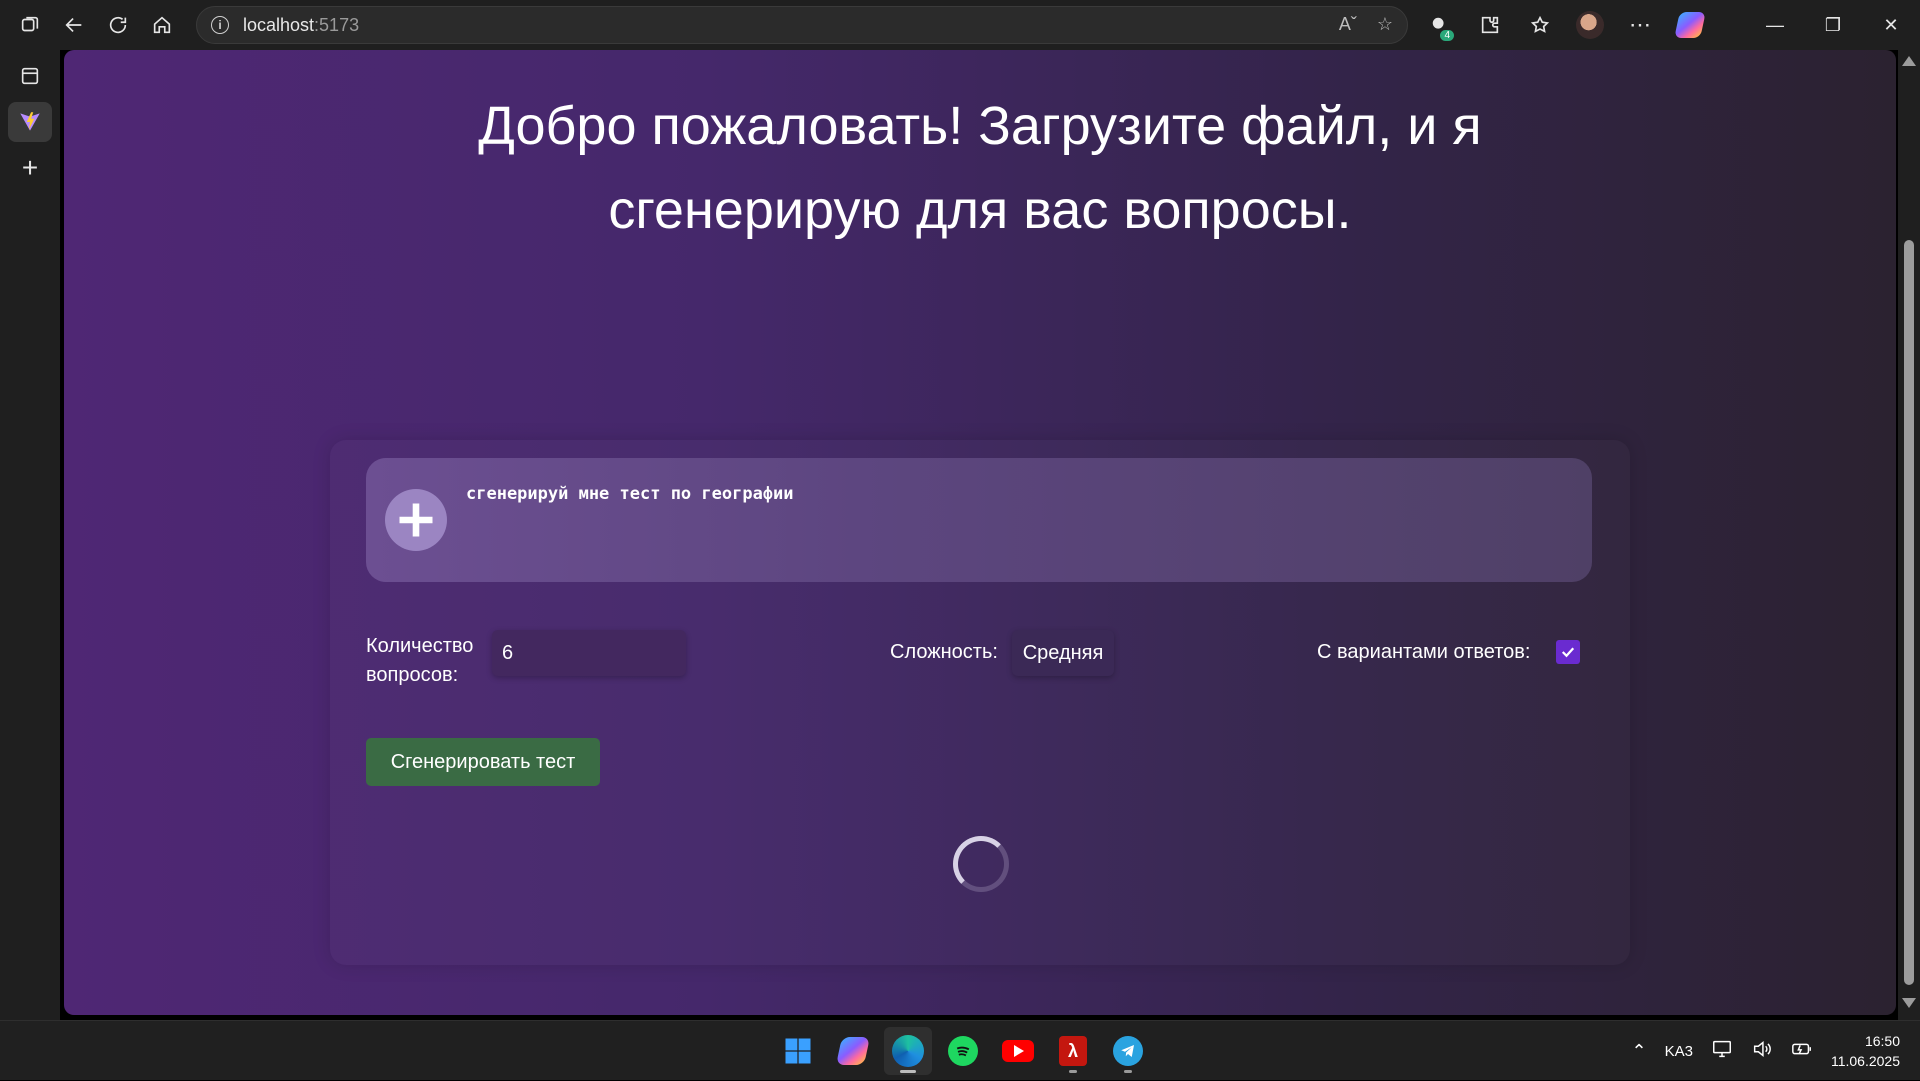  Describe the element at coordinates (980, 126) in the screenshot. I see `page-title-line1: Добро пожаловать! Загрузите файл, и я` at that location.